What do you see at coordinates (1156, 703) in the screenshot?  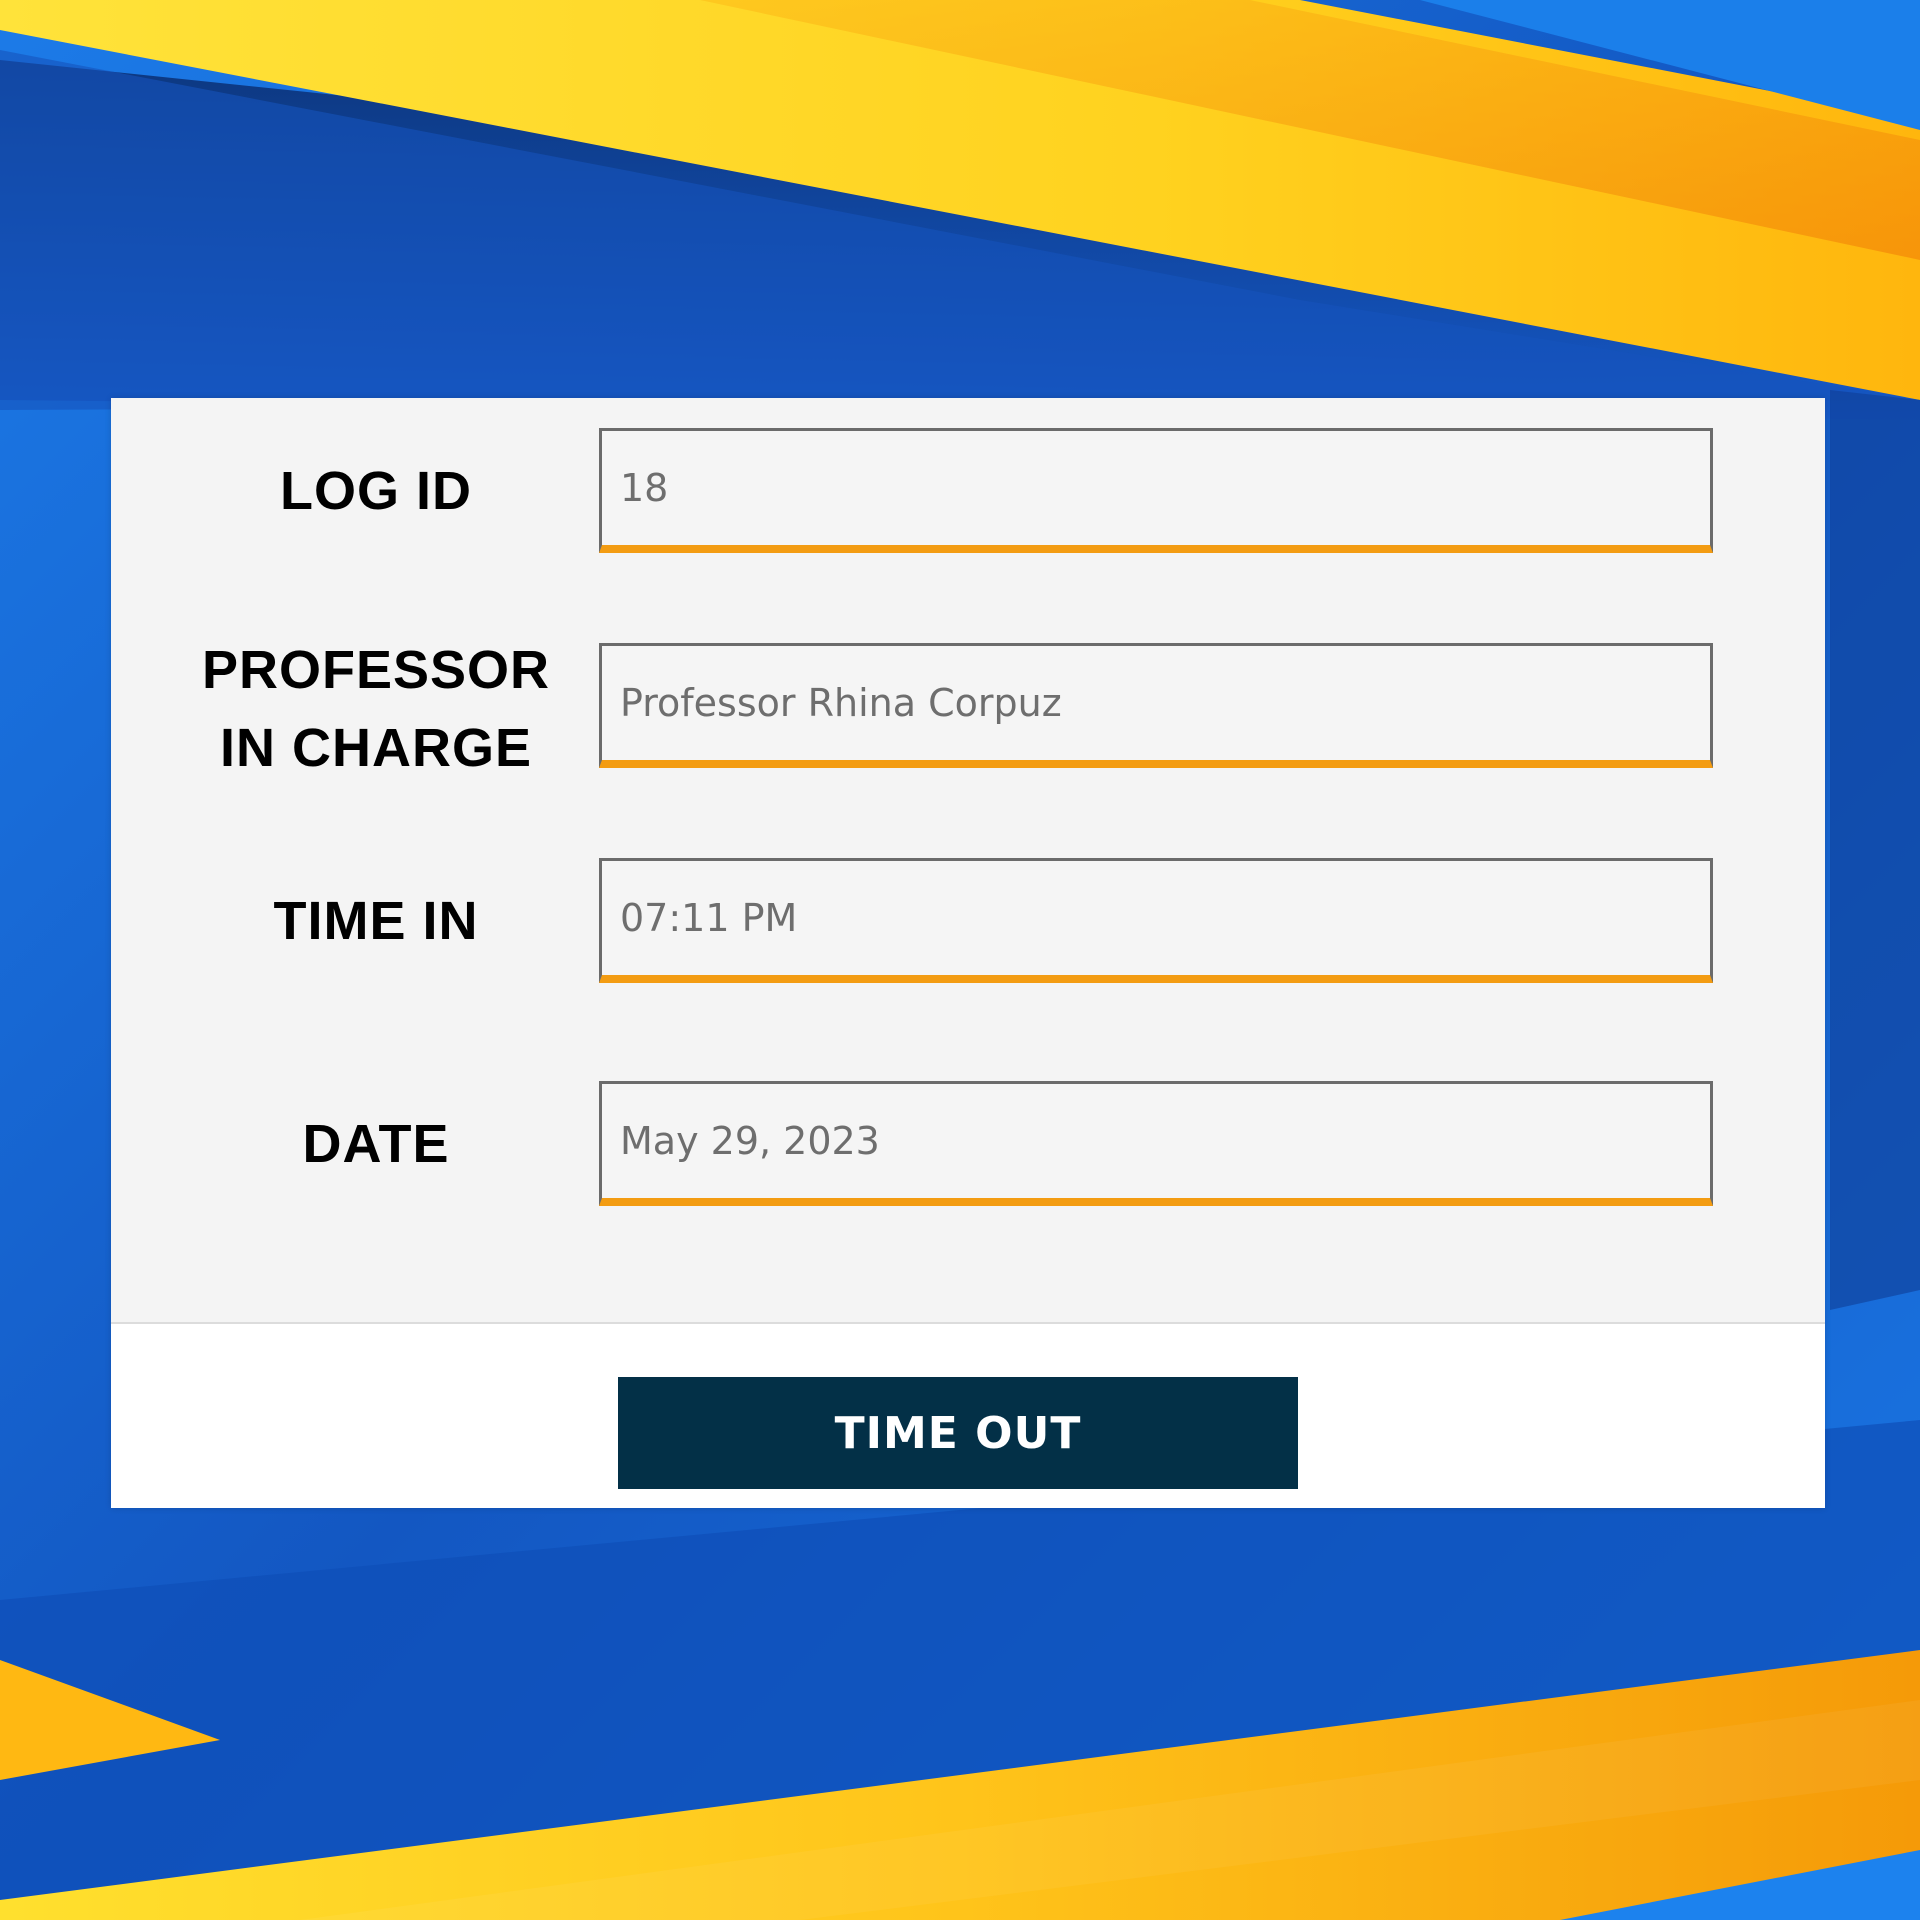 I see `professor-input` at bounding box center [1156, 703].